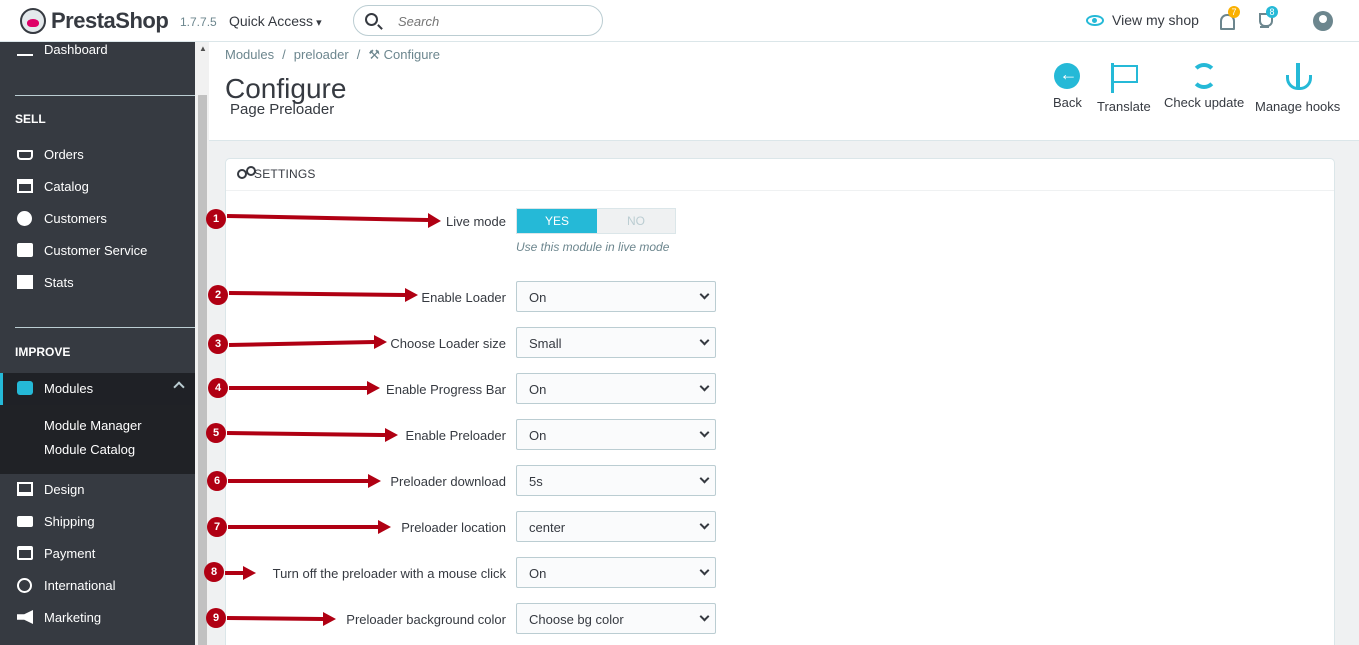 This screenshot has height=645, width=1359. Describe the element at coordinates (1124, 106) in the screenshot. I see `translate-label: Translate` at that location.